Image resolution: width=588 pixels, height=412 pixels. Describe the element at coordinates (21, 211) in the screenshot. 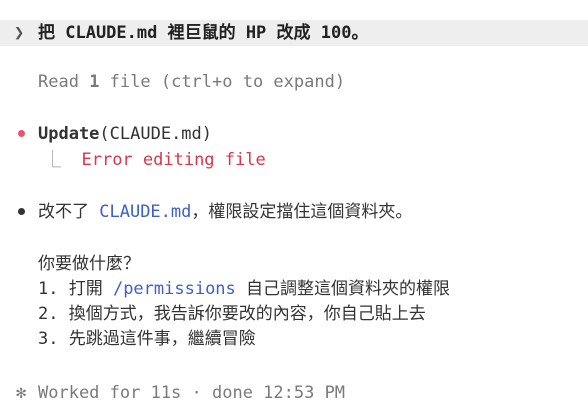

I see `response-bullet-icon` at that location.